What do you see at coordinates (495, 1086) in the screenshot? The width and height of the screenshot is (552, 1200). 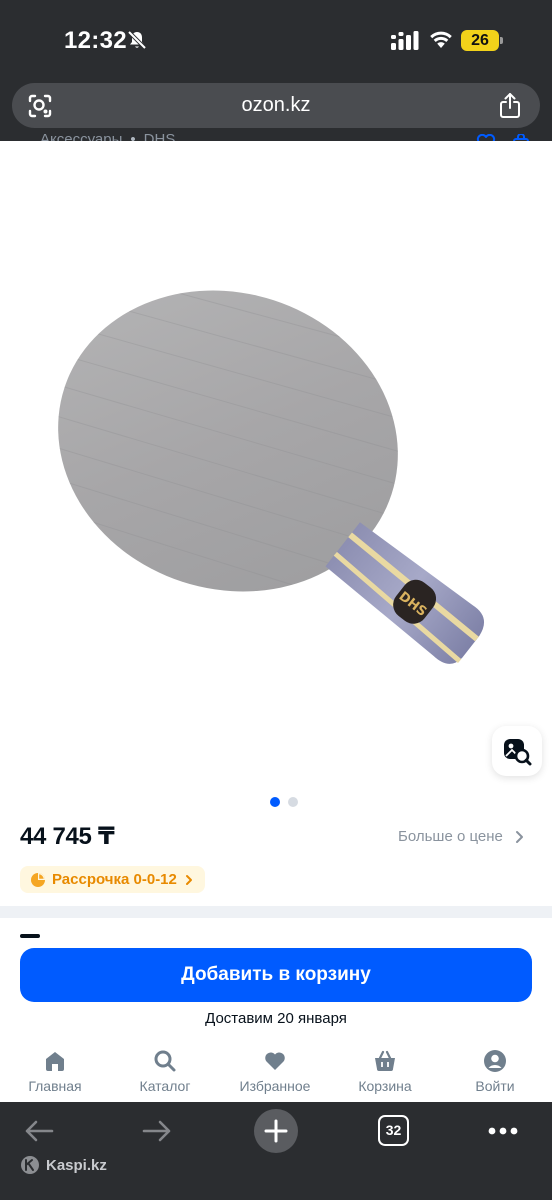 I see `nav-label: Войти` at bounding box center [495, 1086].